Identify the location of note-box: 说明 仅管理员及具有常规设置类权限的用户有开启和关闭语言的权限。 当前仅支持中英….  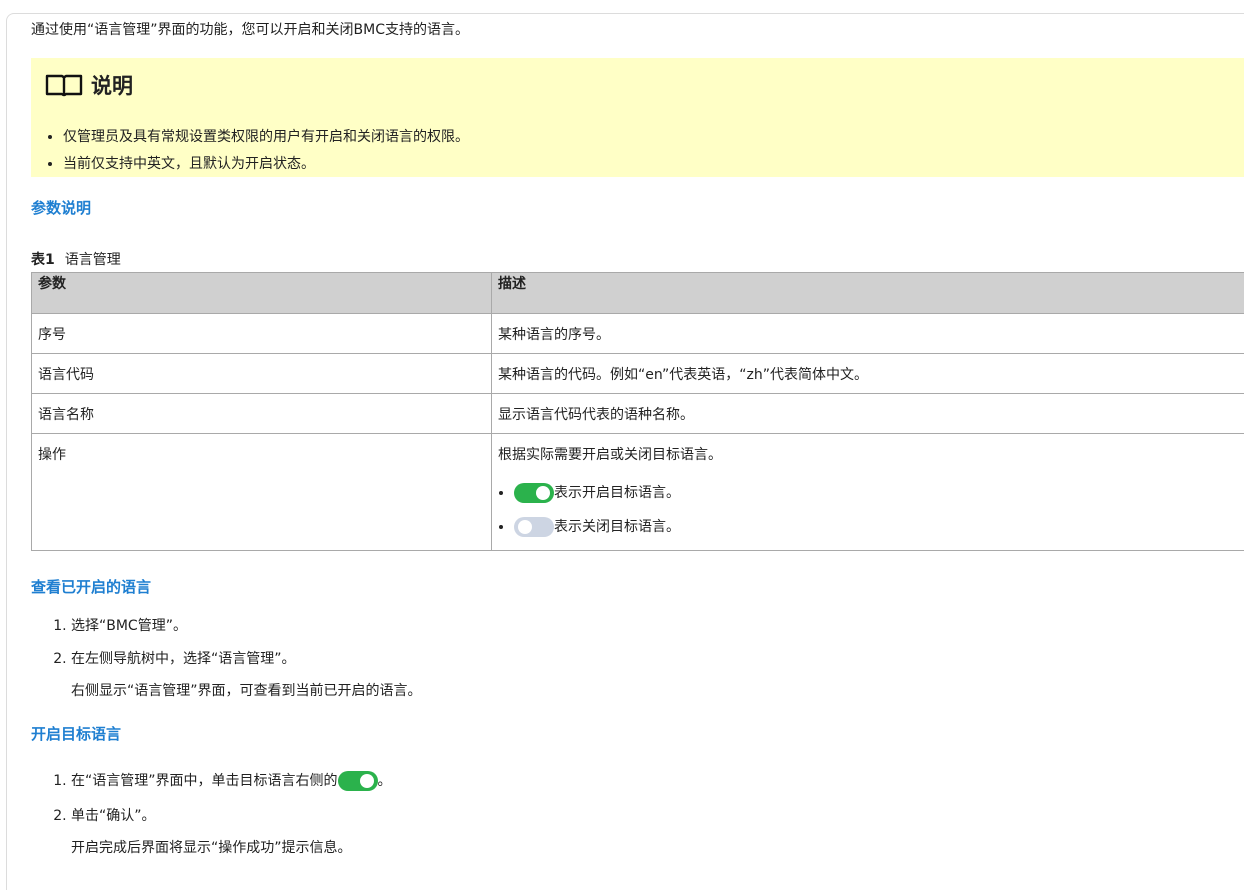
(637, 117).